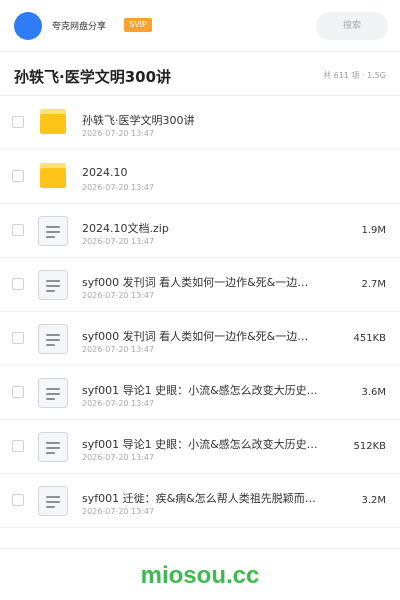  Describe the element at coordinates (200, 123) in the screenshot. I see `file-row: 孙轶飞·医学文明300讲 2026-07-20 13:47` at that location.